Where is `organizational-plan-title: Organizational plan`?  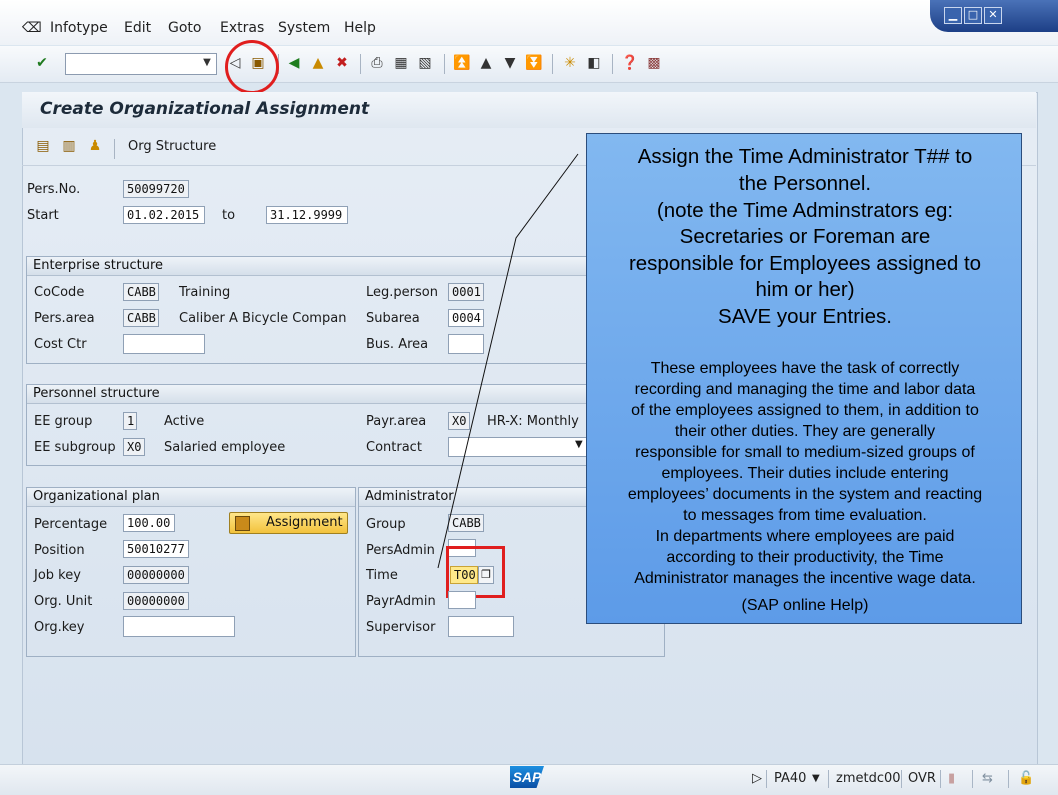
organizational-plan-title: Organizational plan is located at coordinates (191, 497).